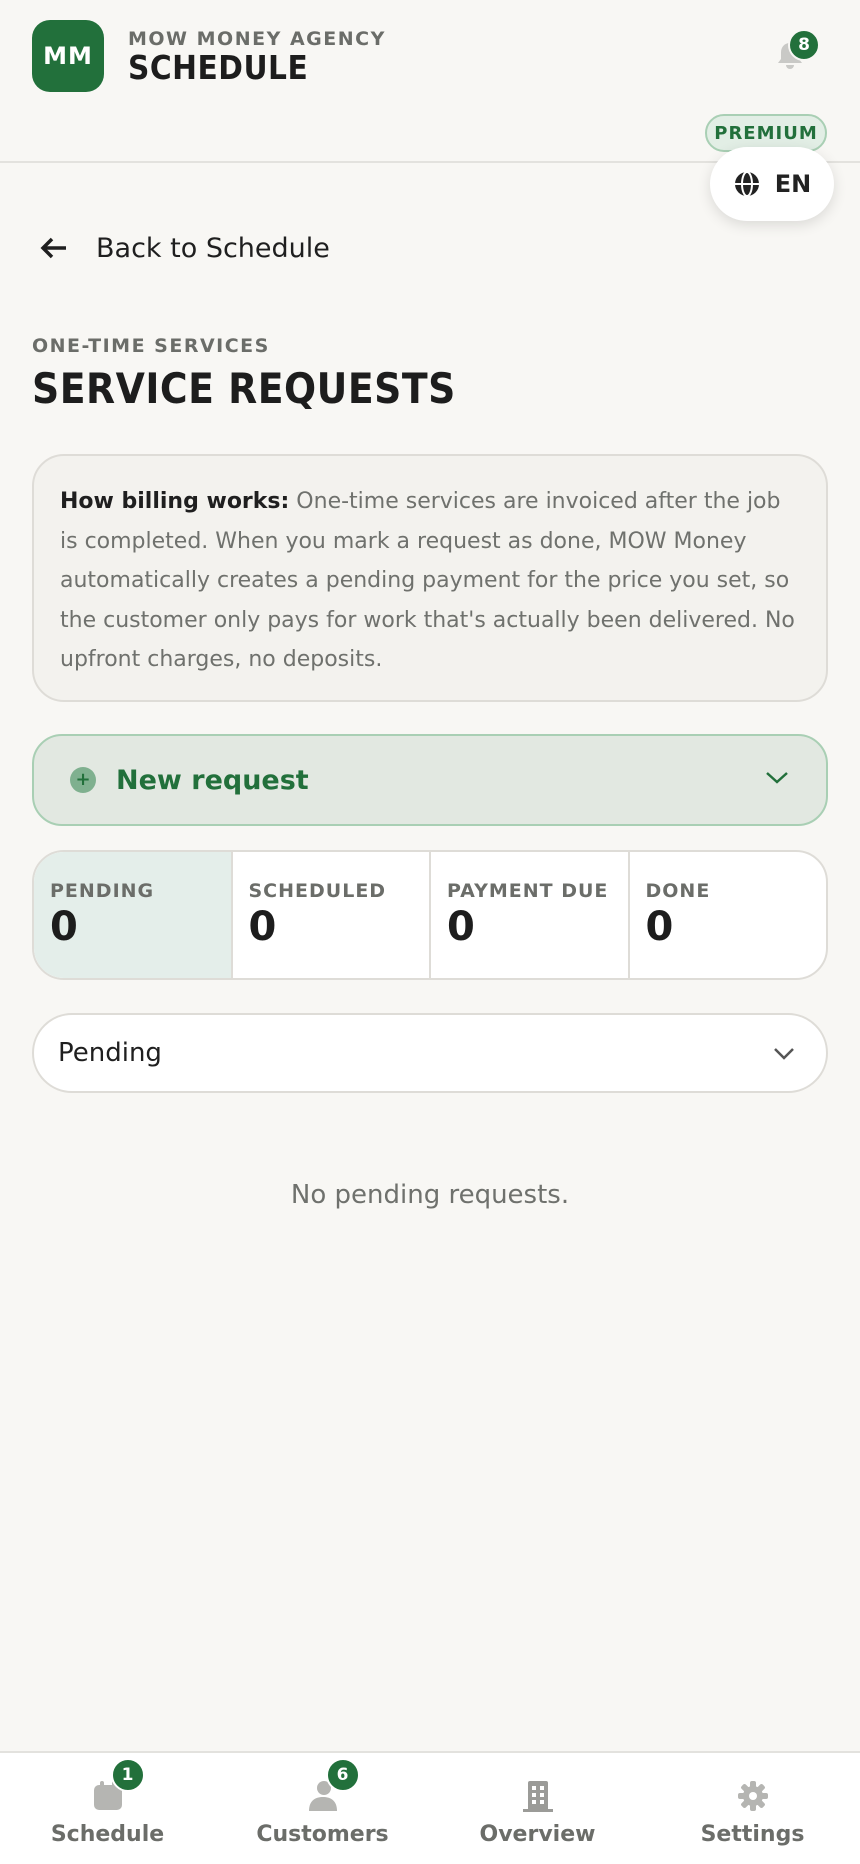  I want to click on nav-item-settings: Settings, so click(752, 1808).